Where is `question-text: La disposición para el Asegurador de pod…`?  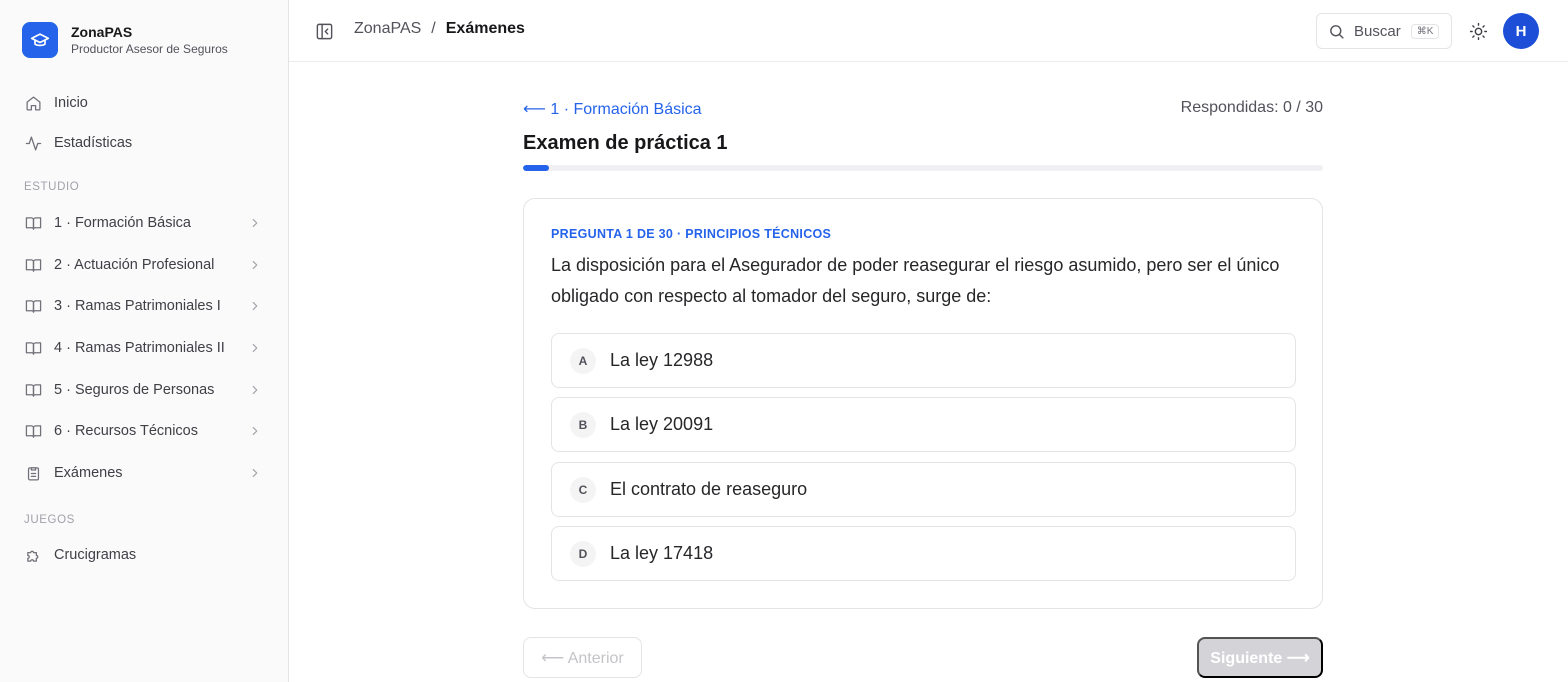
question-text: La disposición para el Asegurador de pod… is located at coordinates (915, 280).